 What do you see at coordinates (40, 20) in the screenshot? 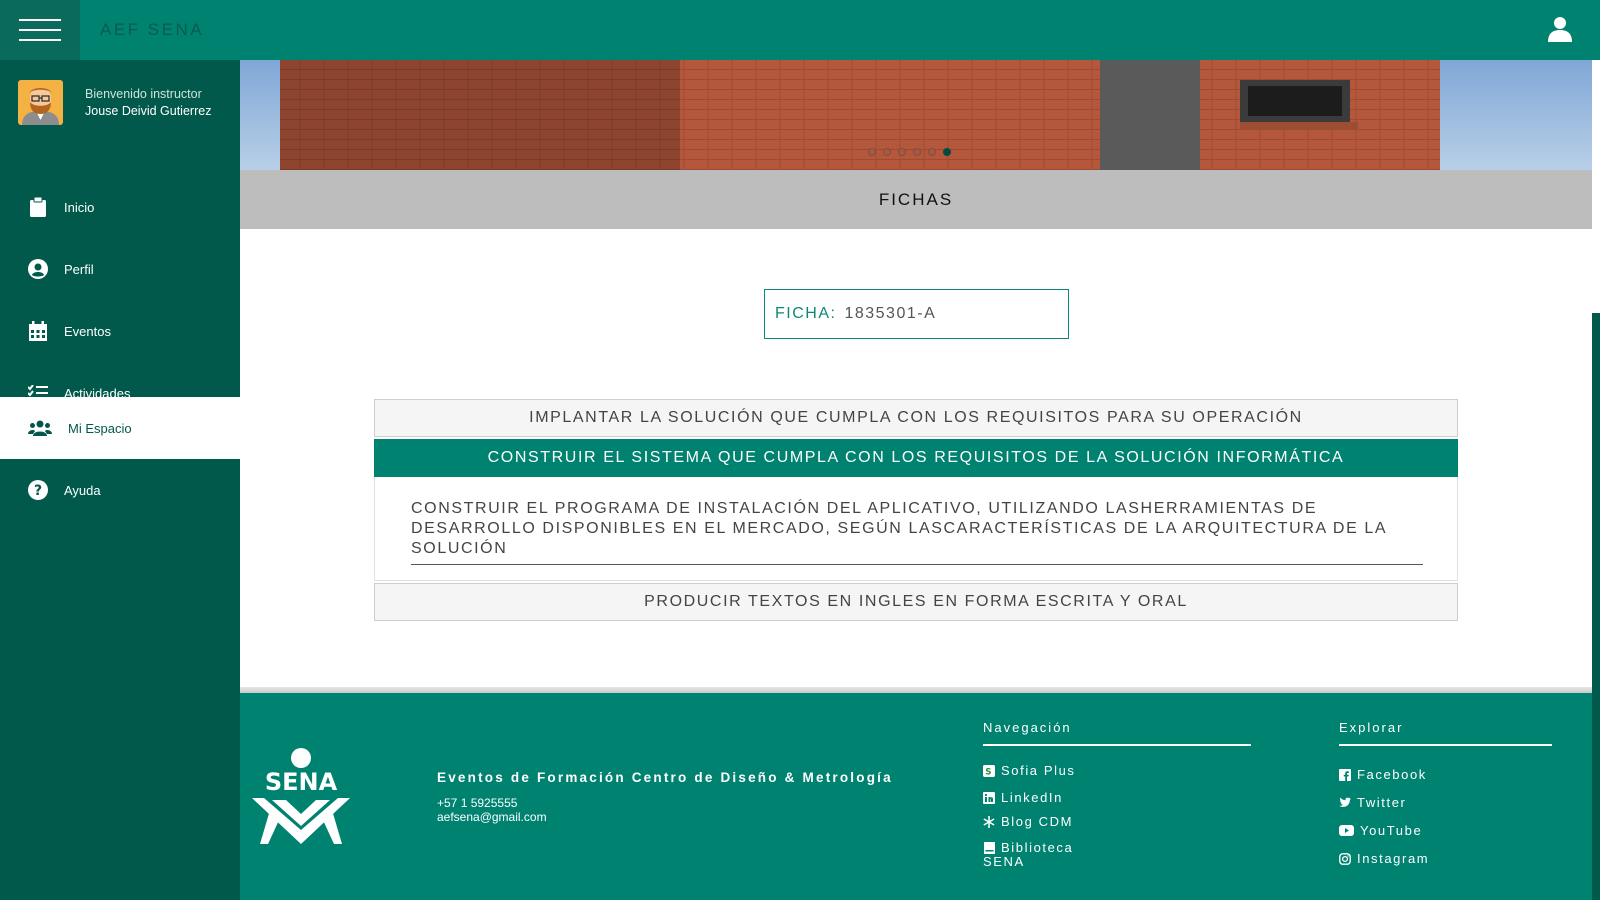
I see `hamburger-icon` at bounding box center [40, 20].